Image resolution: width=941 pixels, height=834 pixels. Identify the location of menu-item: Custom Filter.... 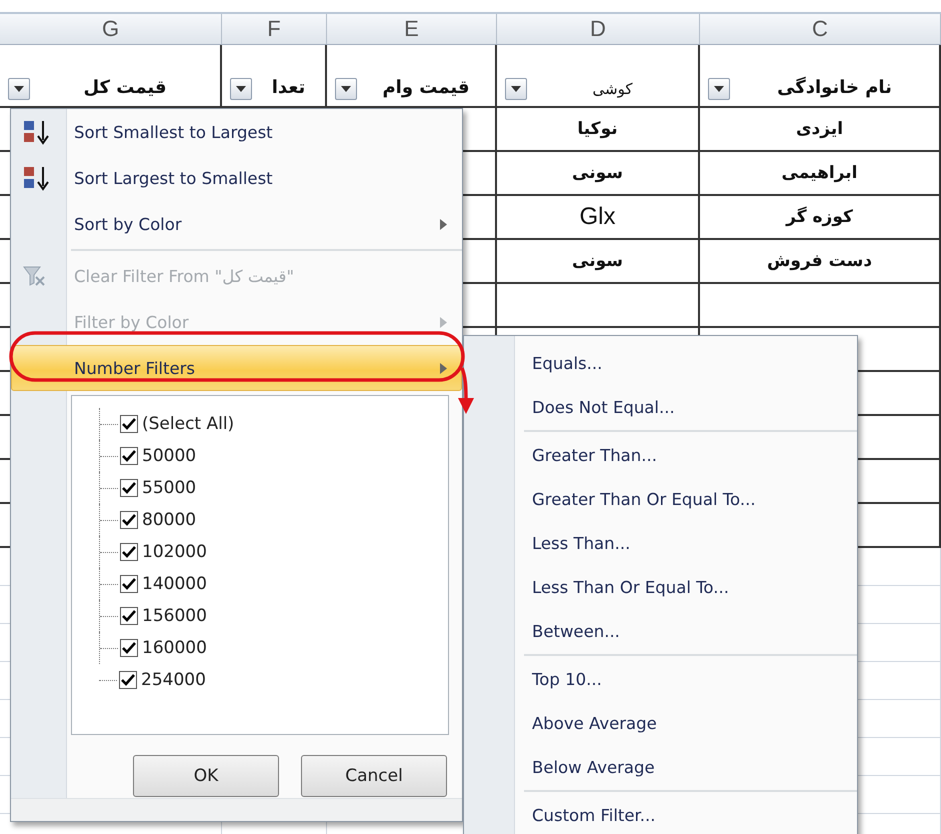
(660, 813).